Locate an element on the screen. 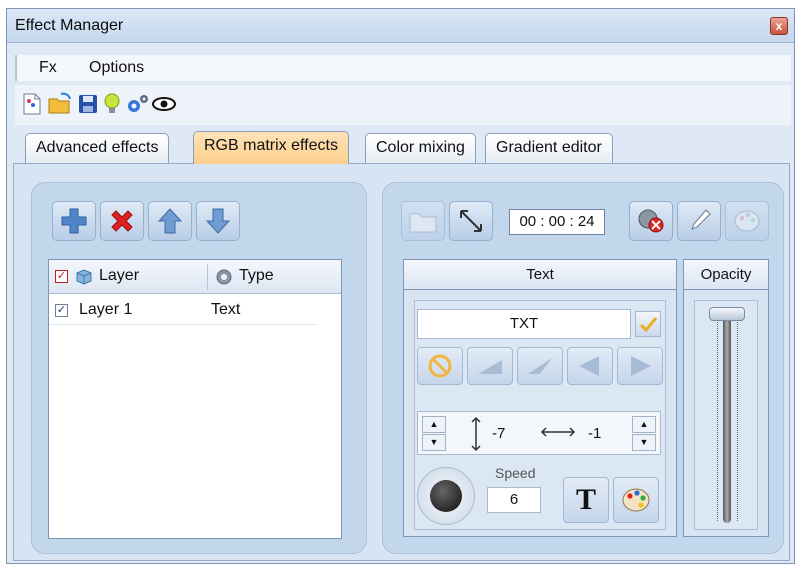  eye-icon is located at coordinates (164, 104).